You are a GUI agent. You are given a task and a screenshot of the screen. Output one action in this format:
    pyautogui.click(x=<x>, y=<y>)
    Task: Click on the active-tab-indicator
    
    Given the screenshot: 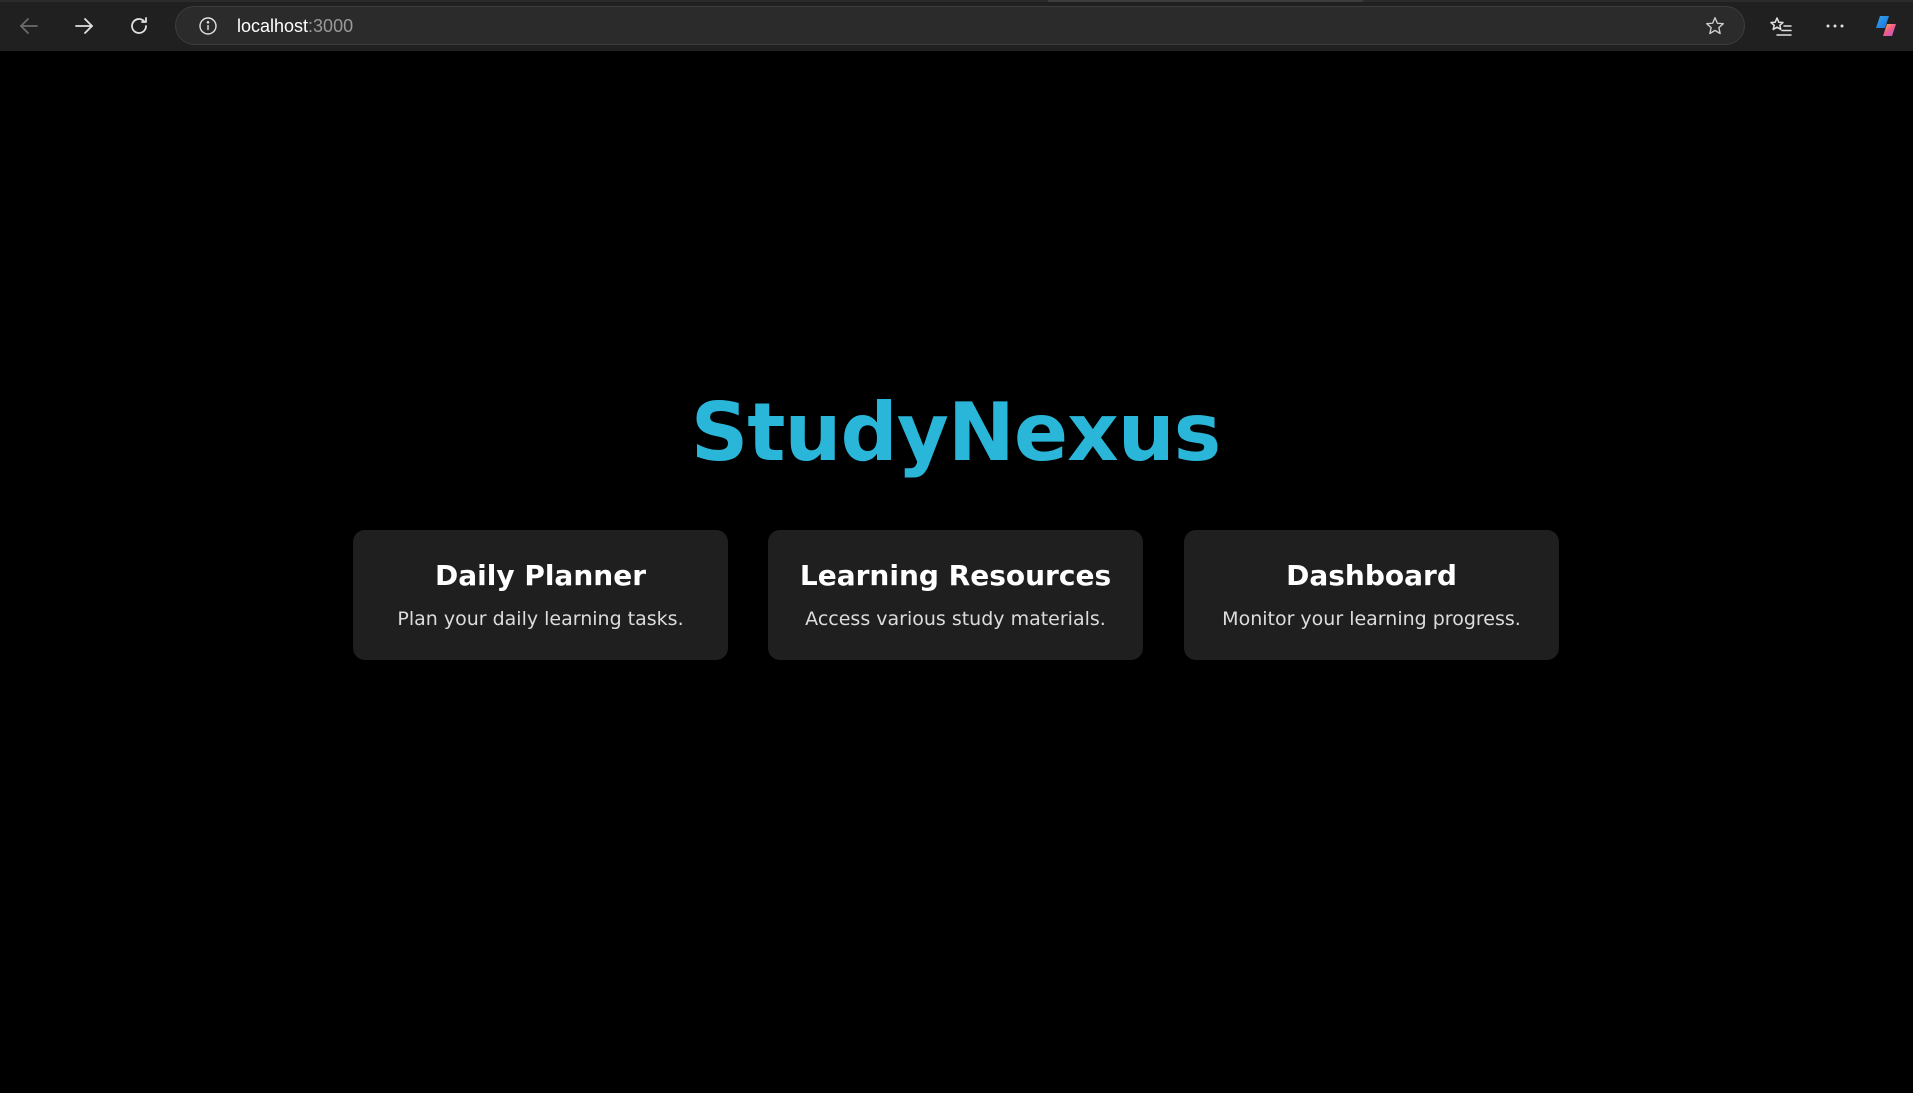 What is the action you would take?
    pyautogui.click(x=1205, y=1)
    